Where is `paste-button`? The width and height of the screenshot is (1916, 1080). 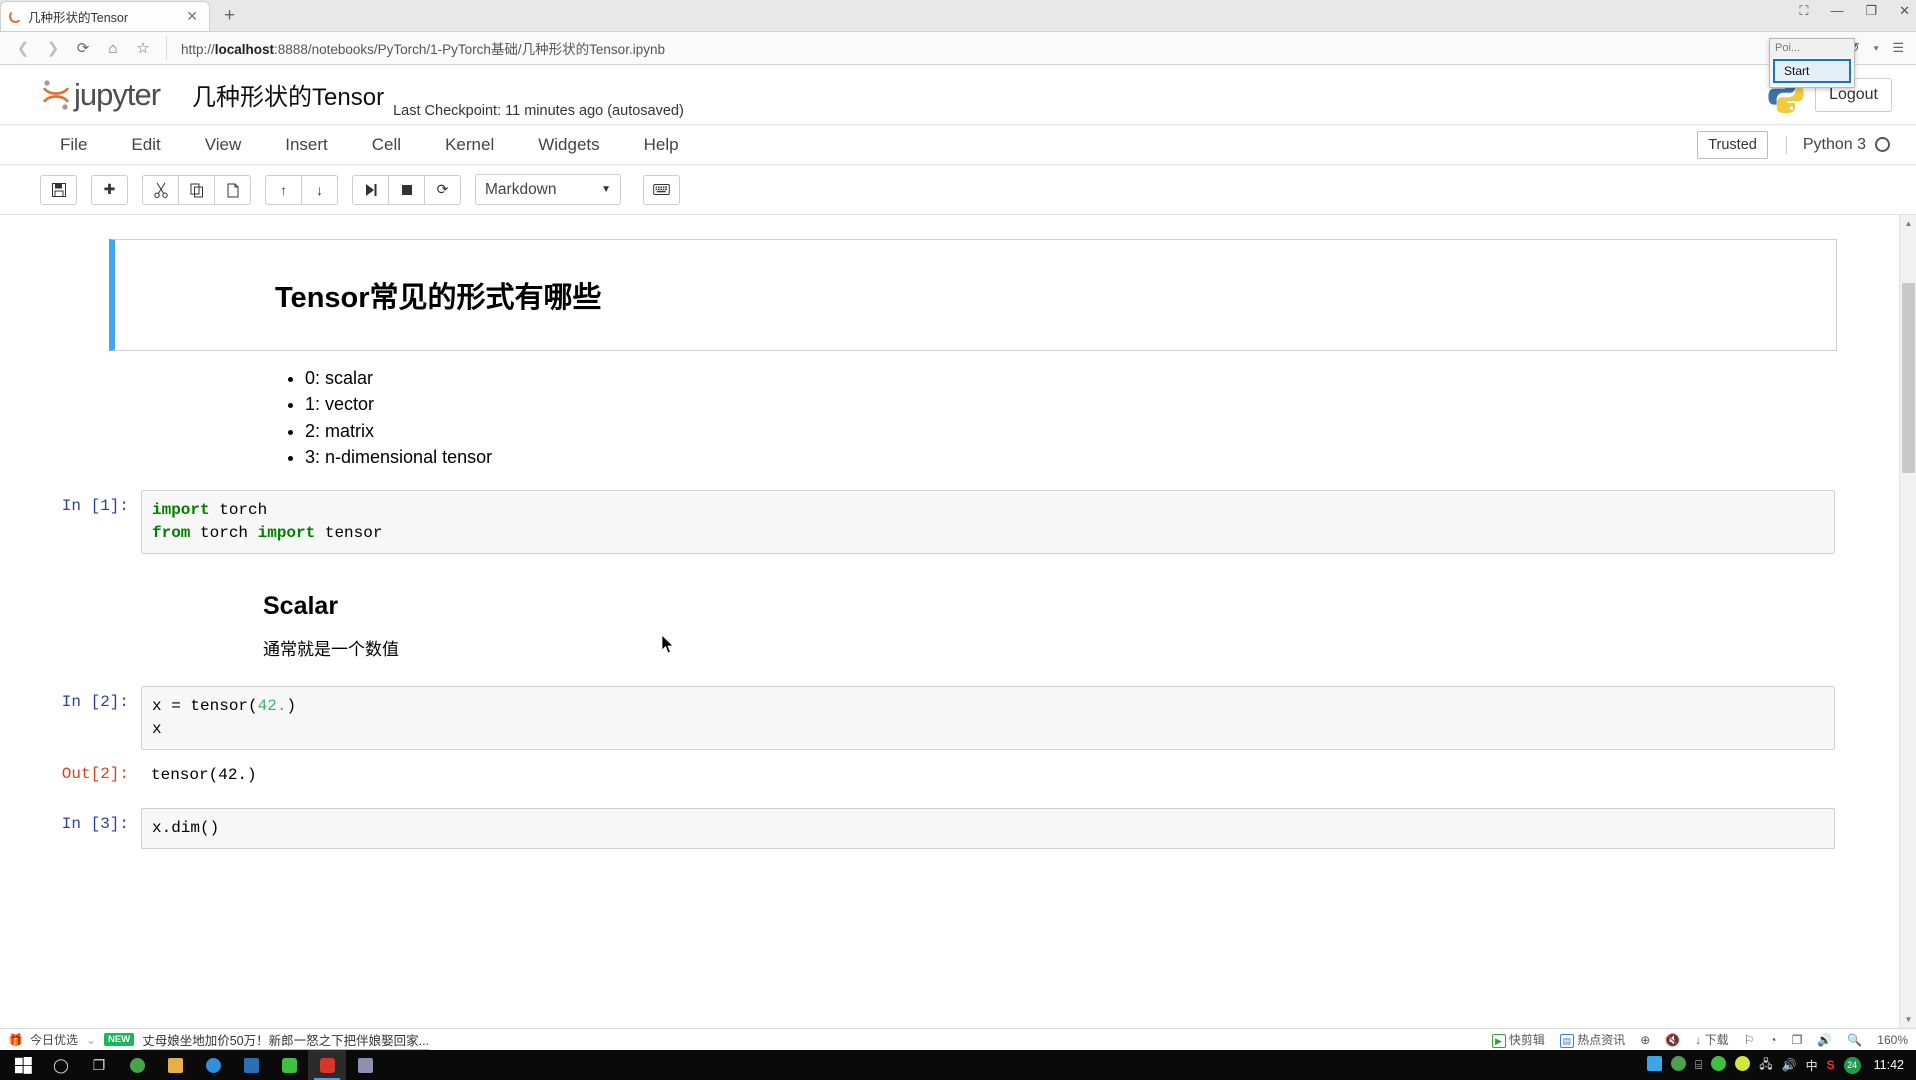
paste-button is located at coordinates (232, 189).